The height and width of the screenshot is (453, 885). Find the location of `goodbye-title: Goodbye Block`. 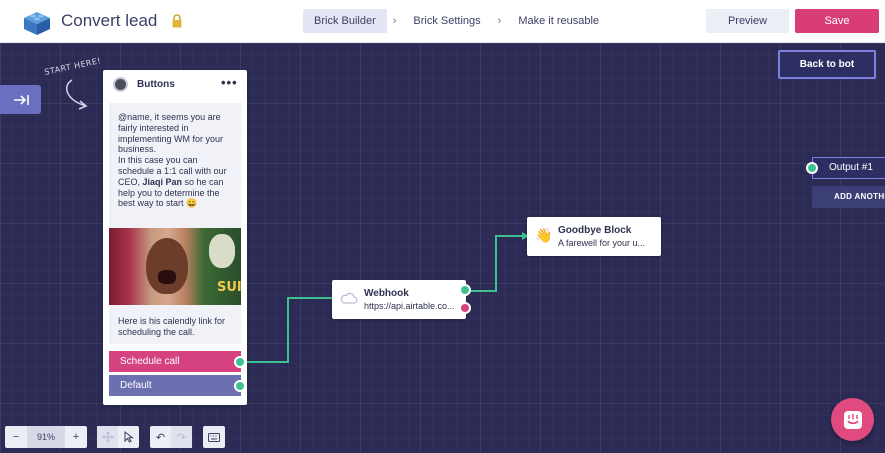

goodbye-title: Goodbye Block is located at coordinates (595, 230).